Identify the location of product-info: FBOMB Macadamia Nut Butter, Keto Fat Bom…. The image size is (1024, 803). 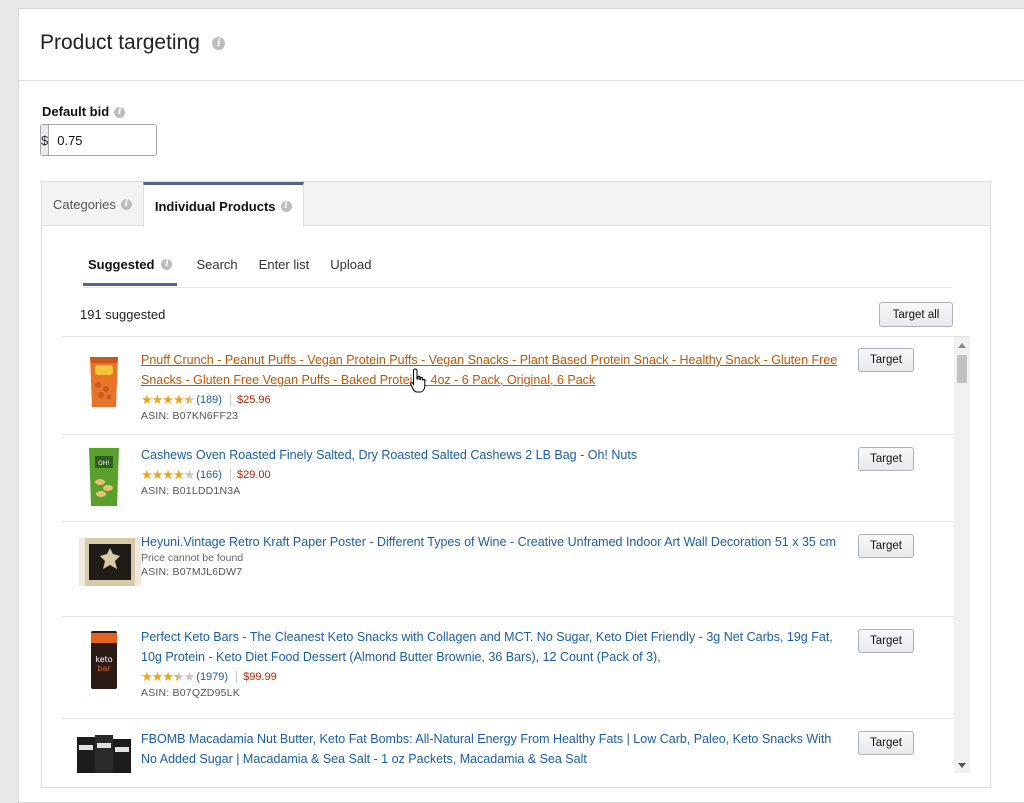
(491, 749).